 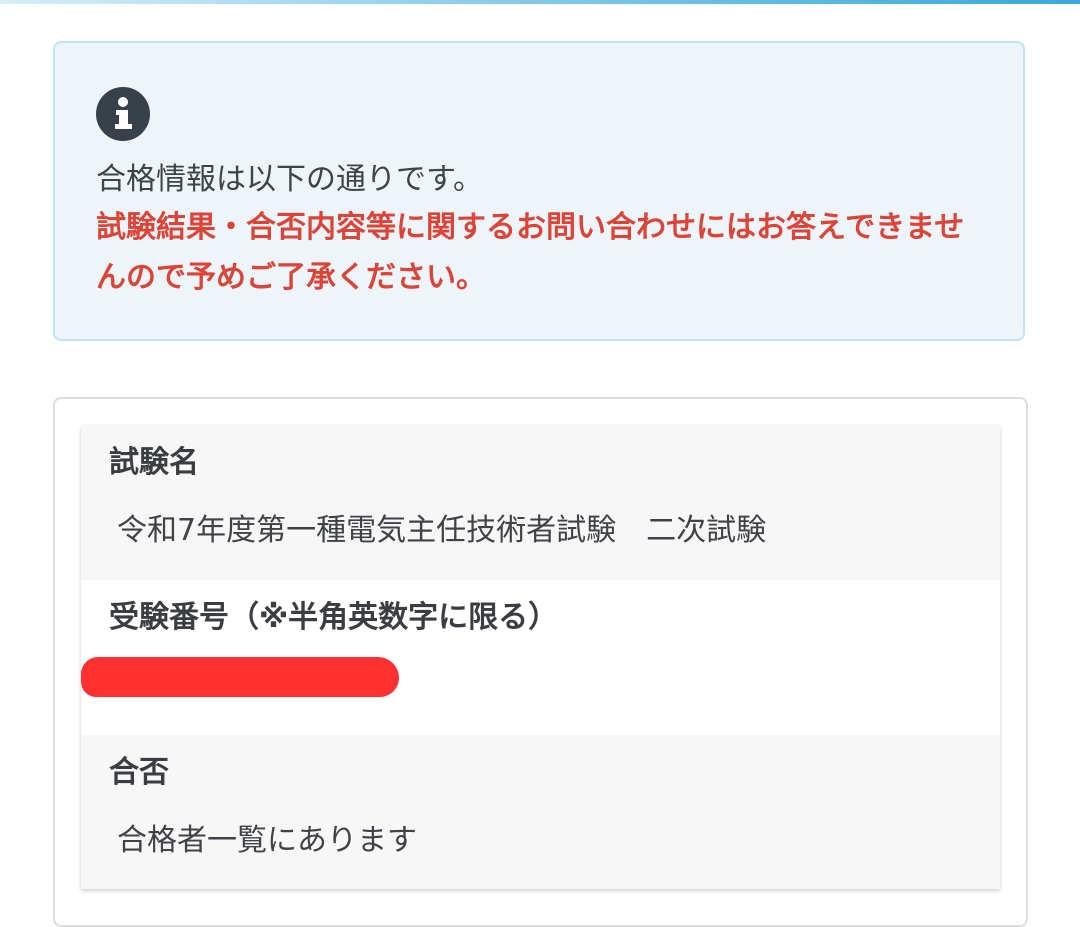 What do you see at coordinates (540, 502) in the screenshot?
I see `exam-name-row: 試験名 令和7年度第一種電気主任技術者試験 二次試験` at bounding box center [540, 502].